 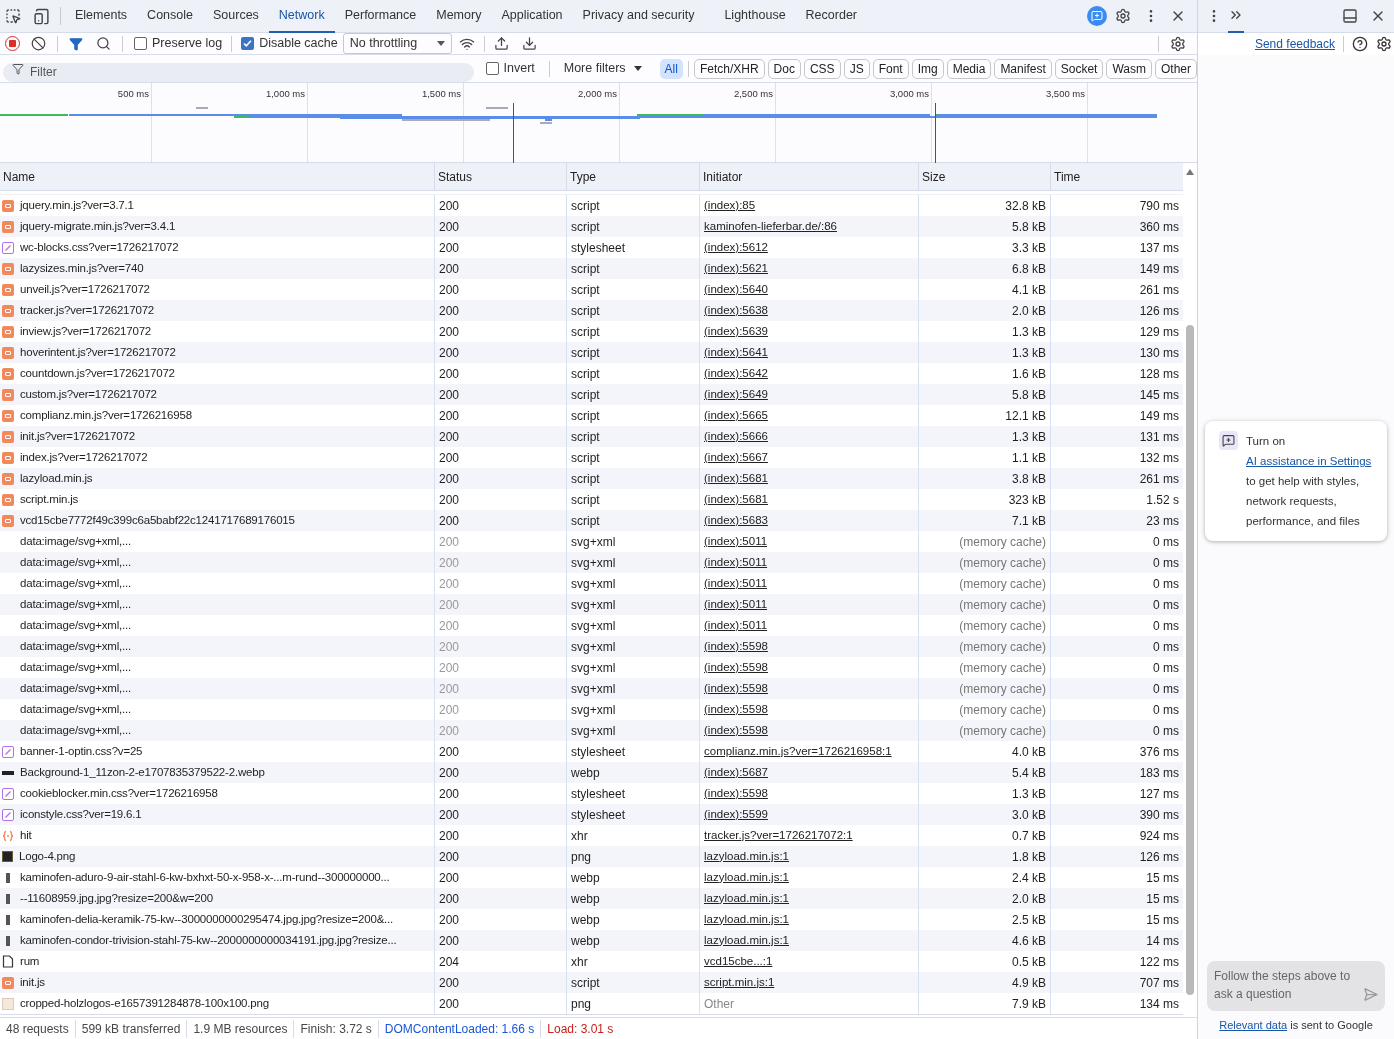 I want to click on column-header: Type, so click(x=633, y=176).